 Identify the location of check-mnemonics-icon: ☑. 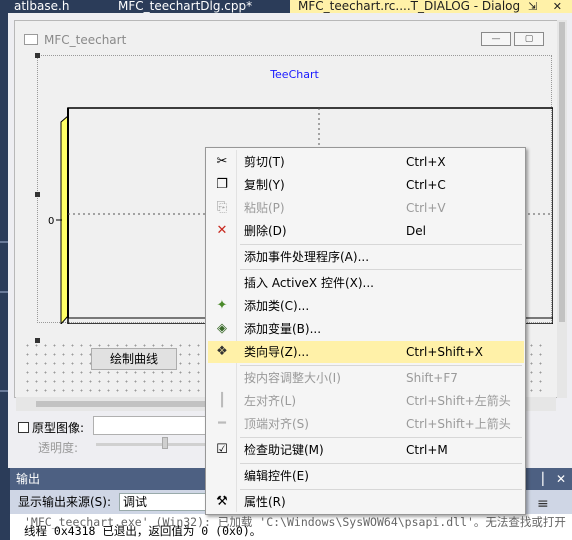
(222, 449).